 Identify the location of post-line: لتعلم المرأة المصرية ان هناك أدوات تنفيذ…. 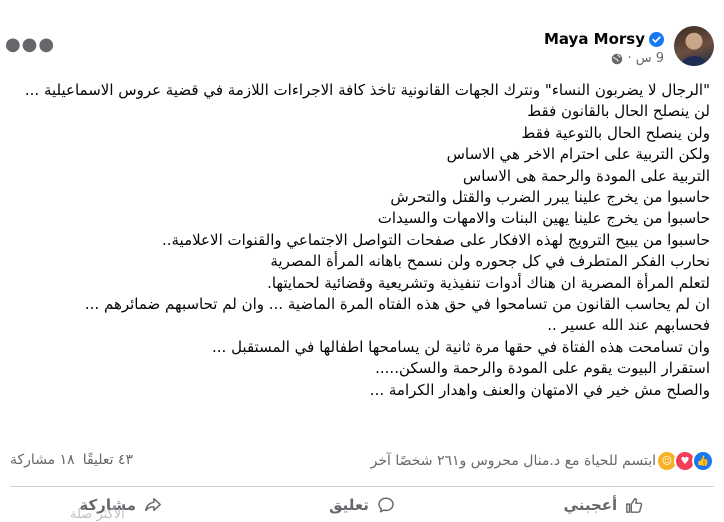
(488, 282).